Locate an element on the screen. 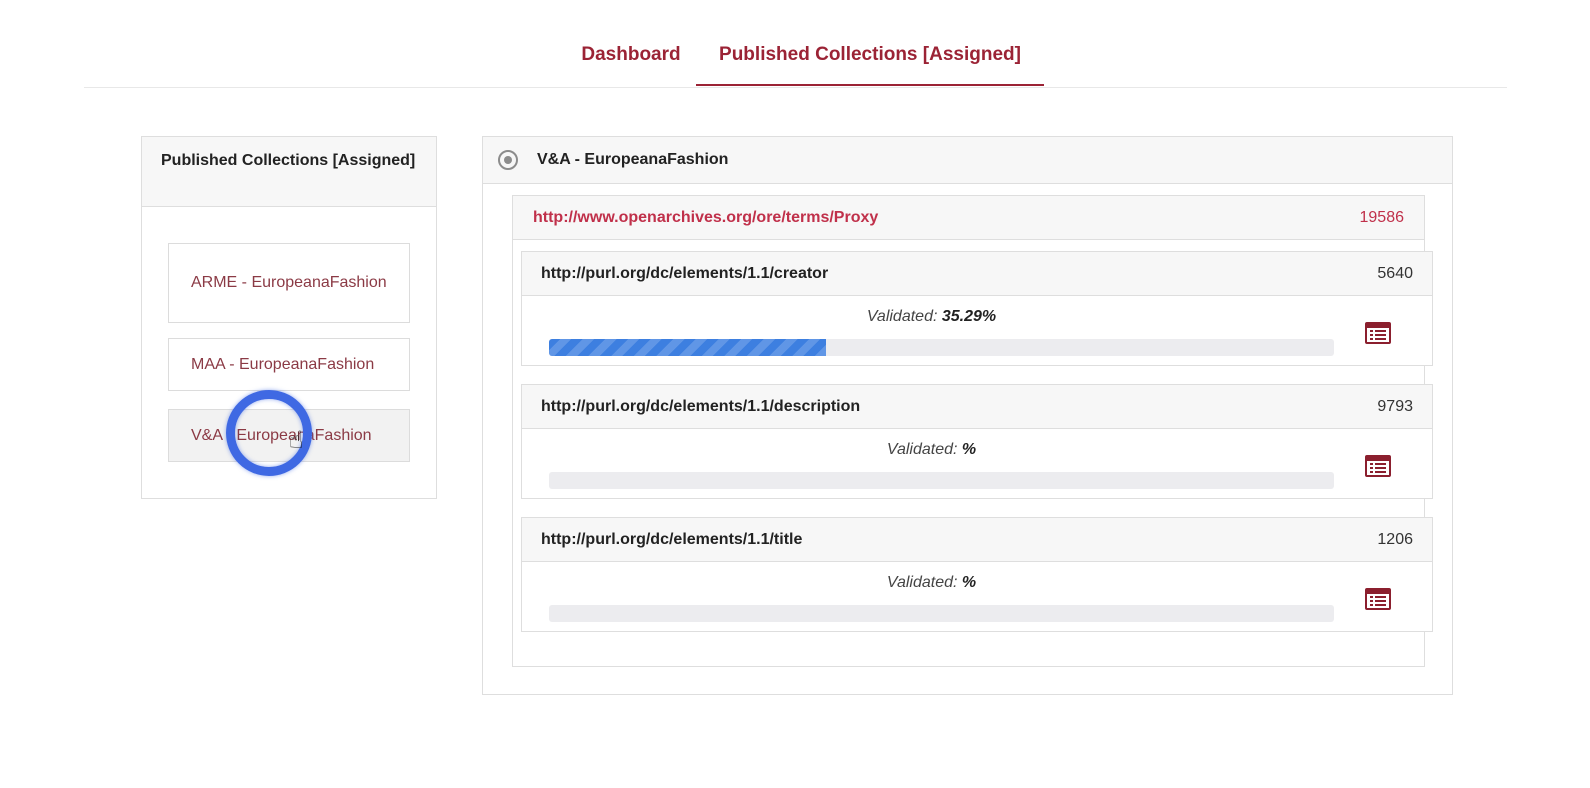 Image resolution: width=1590 pixels, height=788 pixels. property-count: 5640 is located at coordinates (1395, 273).